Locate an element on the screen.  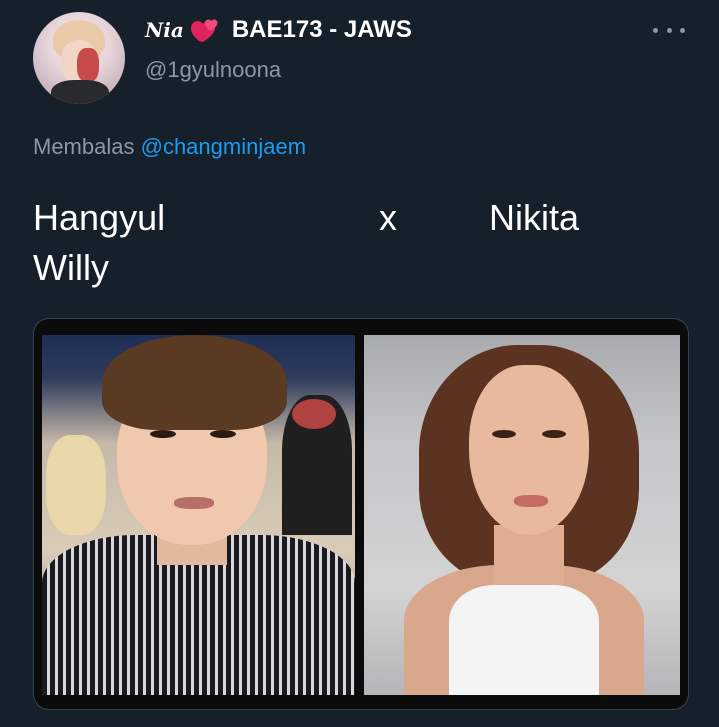
tweet-word-nikita: Nikita is located at coordinates (534, 217).